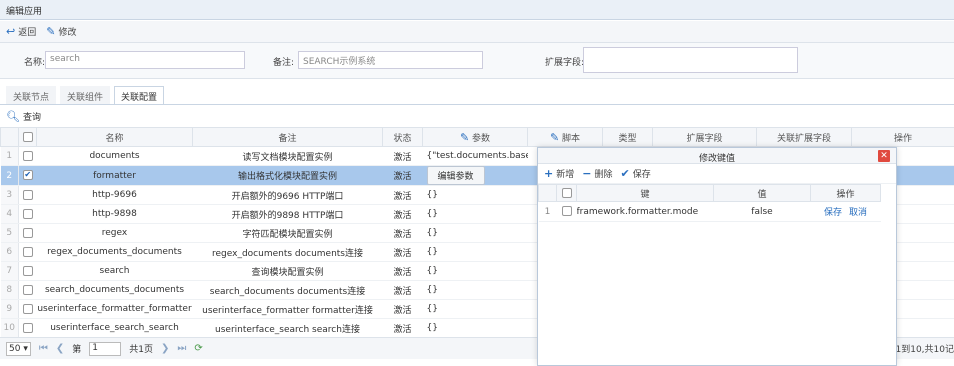 This screenshot has height=366, width=954. What do you see at coordinates (114, 195) in the screenshot?
I see `name-cell: http-9696` at bounding box center [114, 195].